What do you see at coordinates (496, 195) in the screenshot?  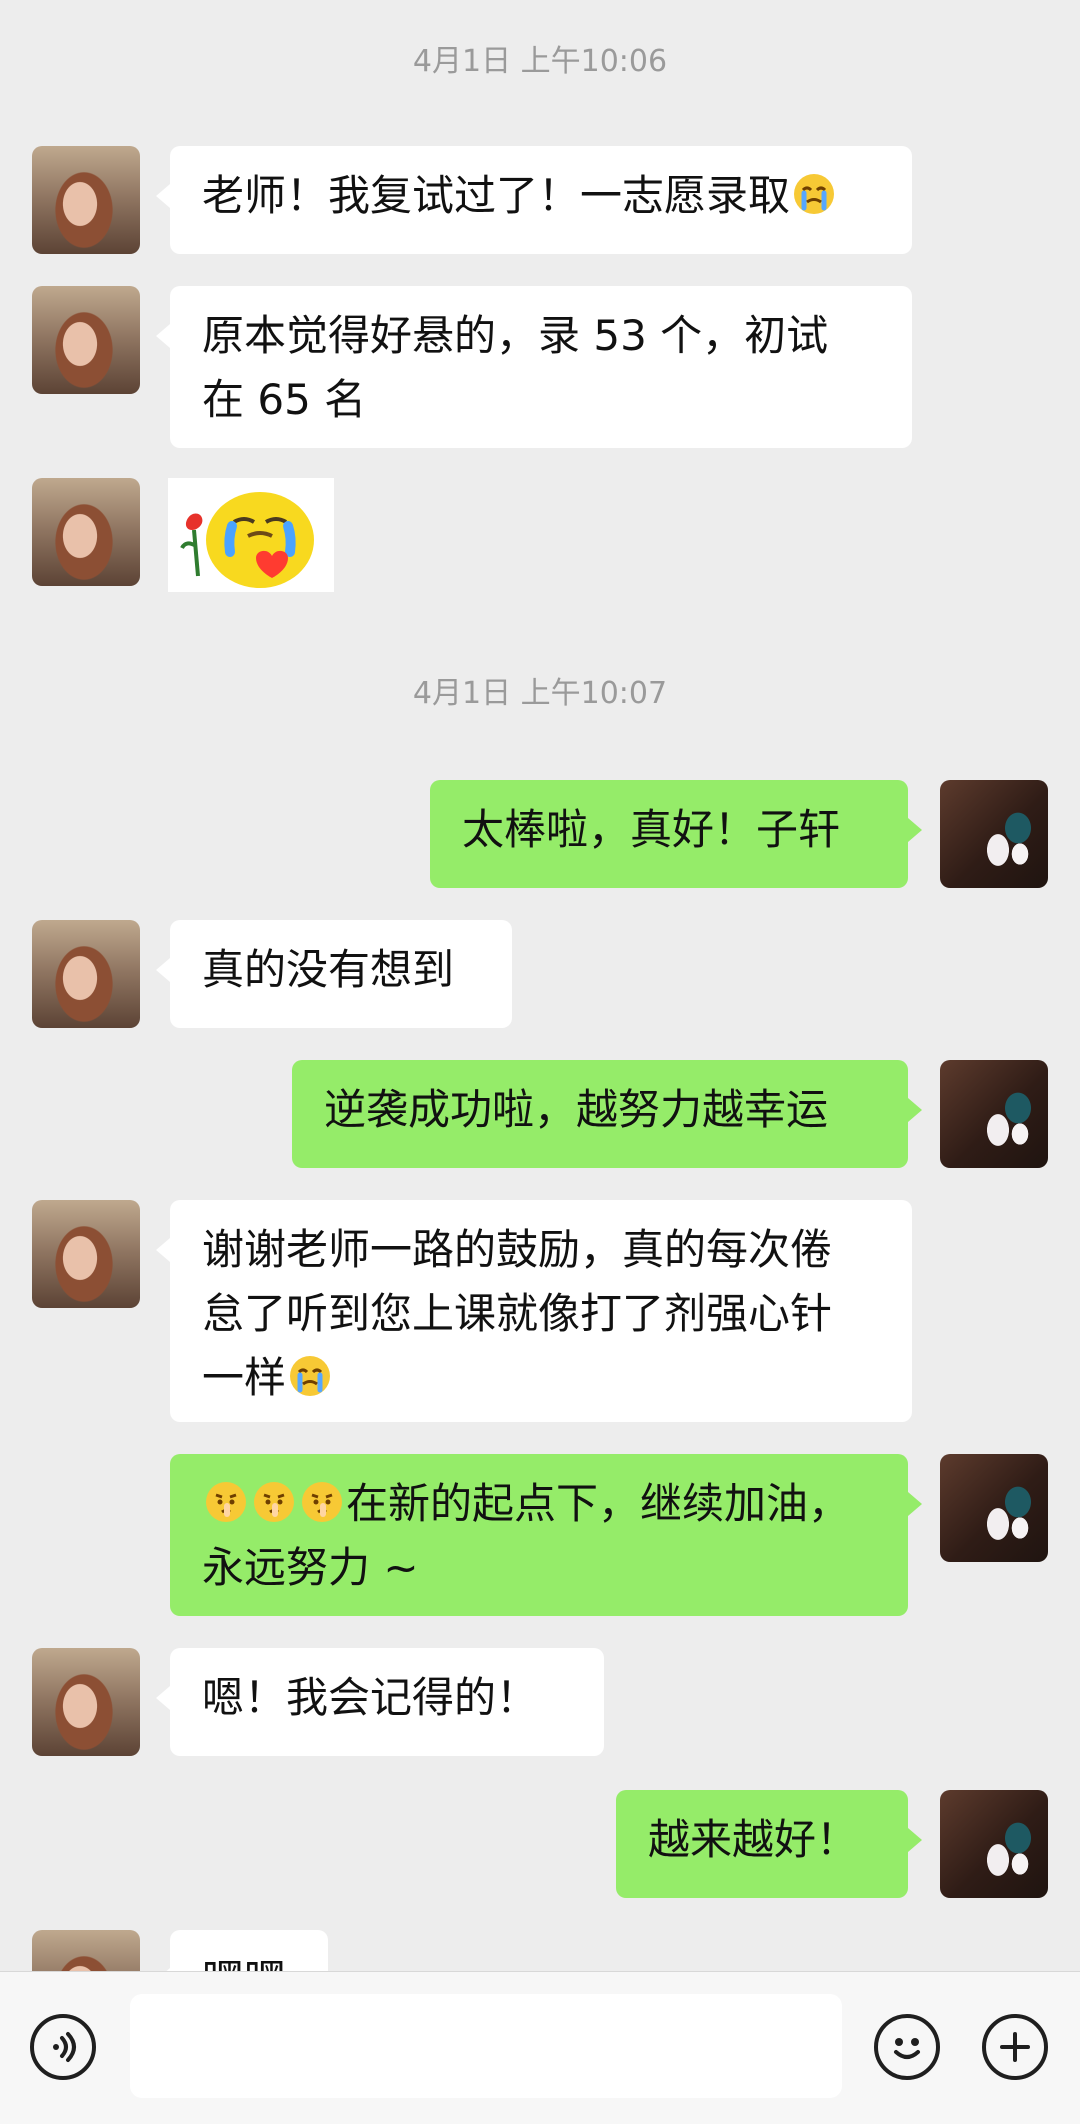 I see `message-text: 老师！我复试过了！一志愿录取` at bounding box center [496, 195].